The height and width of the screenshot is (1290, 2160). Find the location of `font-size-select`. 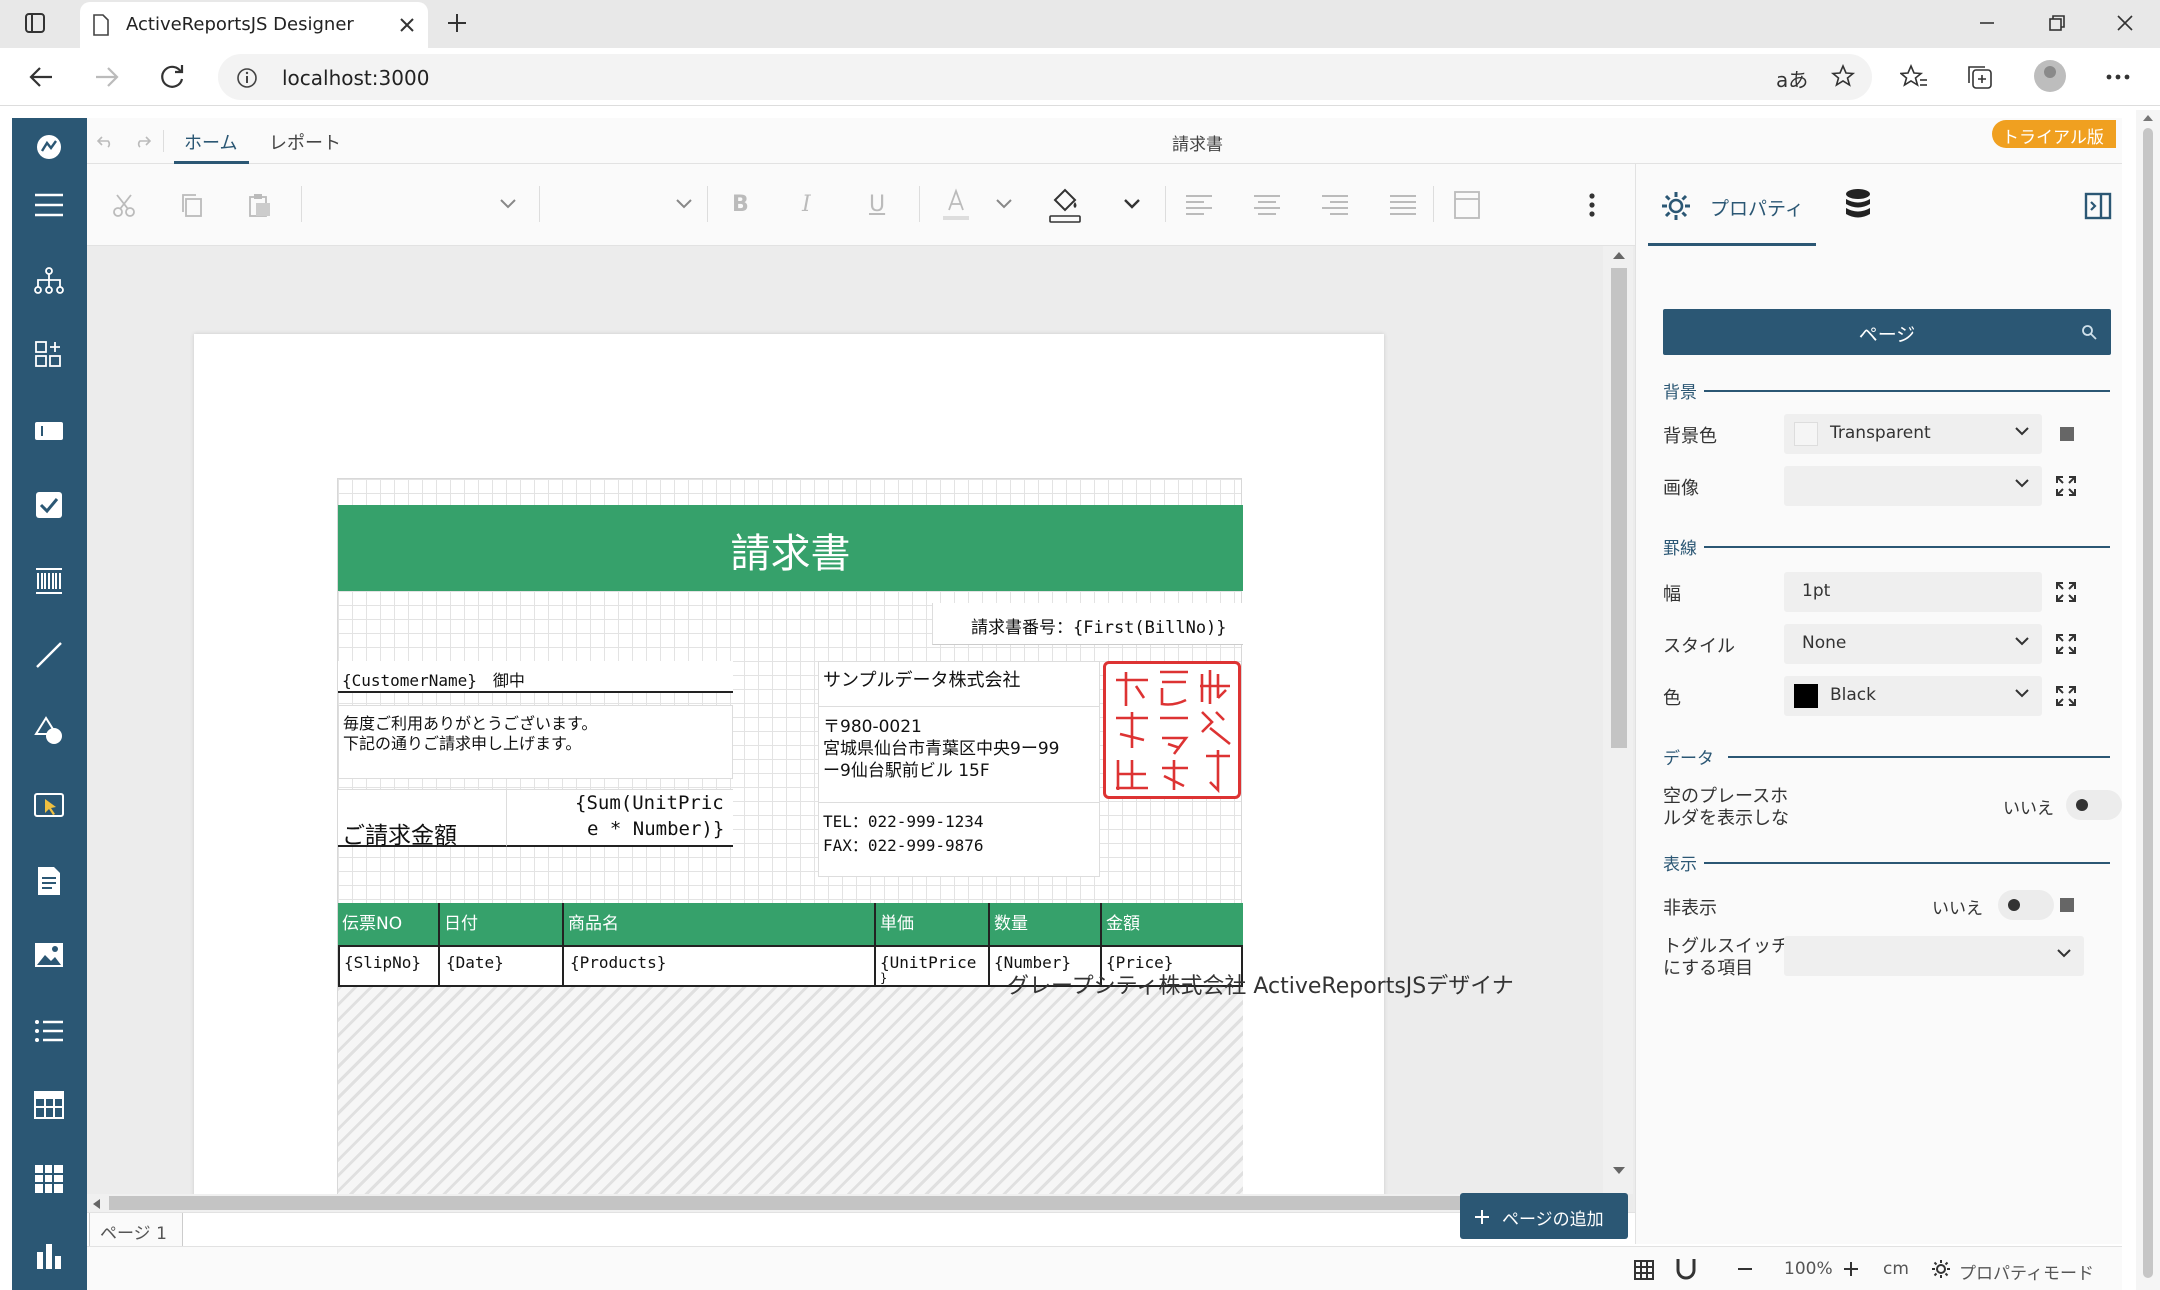

font-size-select is located at coordinates (624, 205).